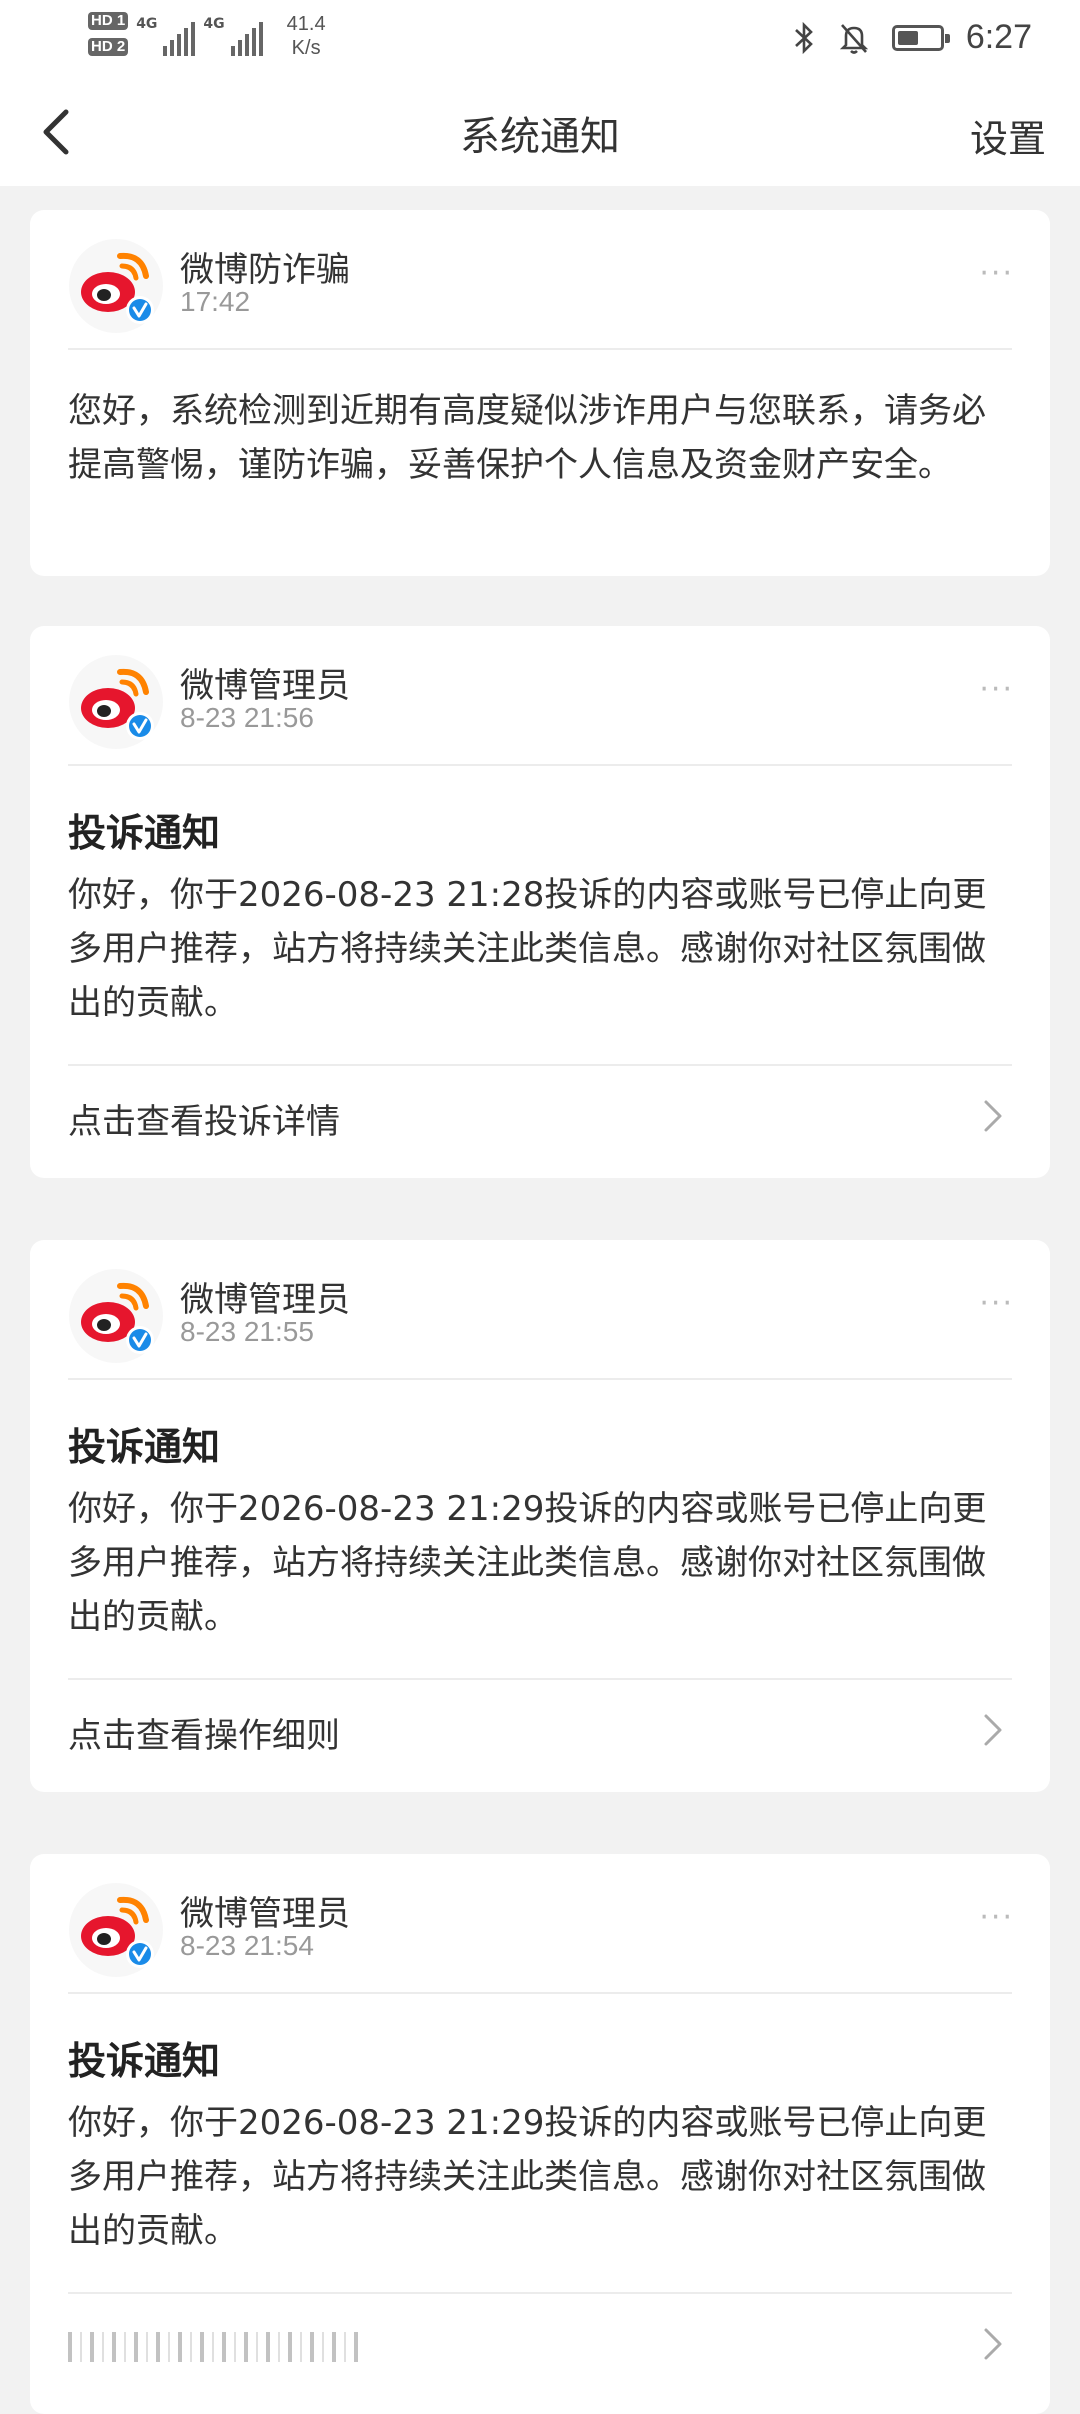  I want to click on card-header: 微博管理员 8-23 21:56 ···, so click(540, 696).